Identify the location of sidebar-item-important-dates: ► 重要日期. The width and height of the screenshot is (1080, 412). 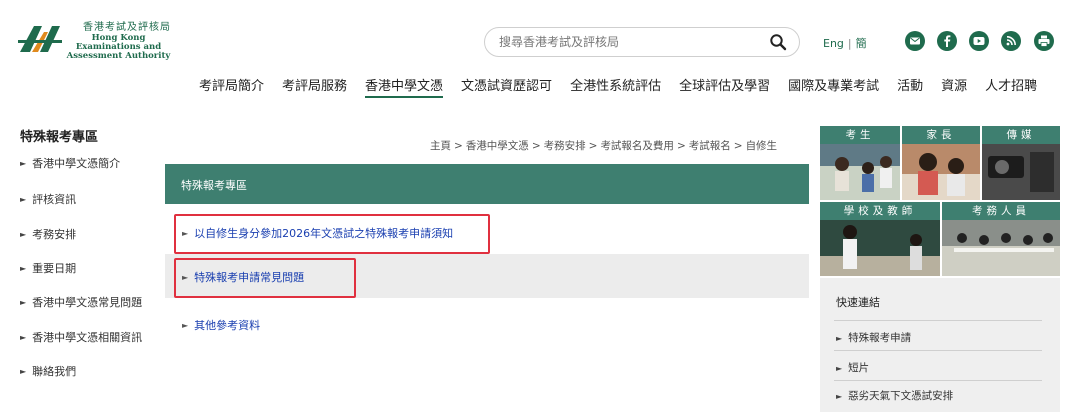
(48, 268).